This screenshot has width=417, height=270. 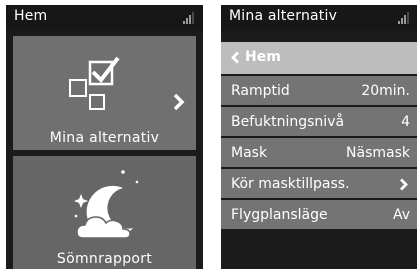 I want to click on menu-item-label: Flygplansläge, so click(x=279, y=215).